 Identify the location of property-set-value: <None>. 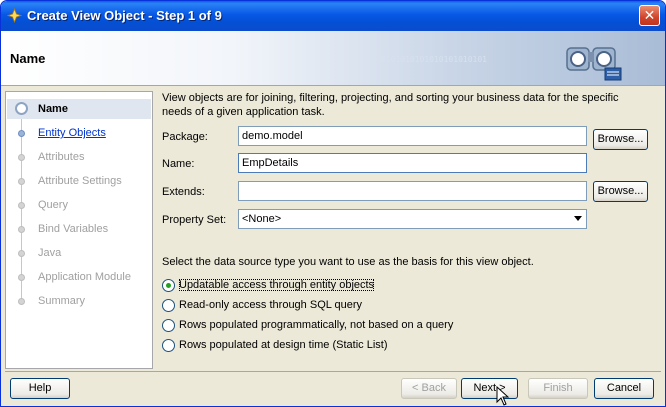
(262, 219).